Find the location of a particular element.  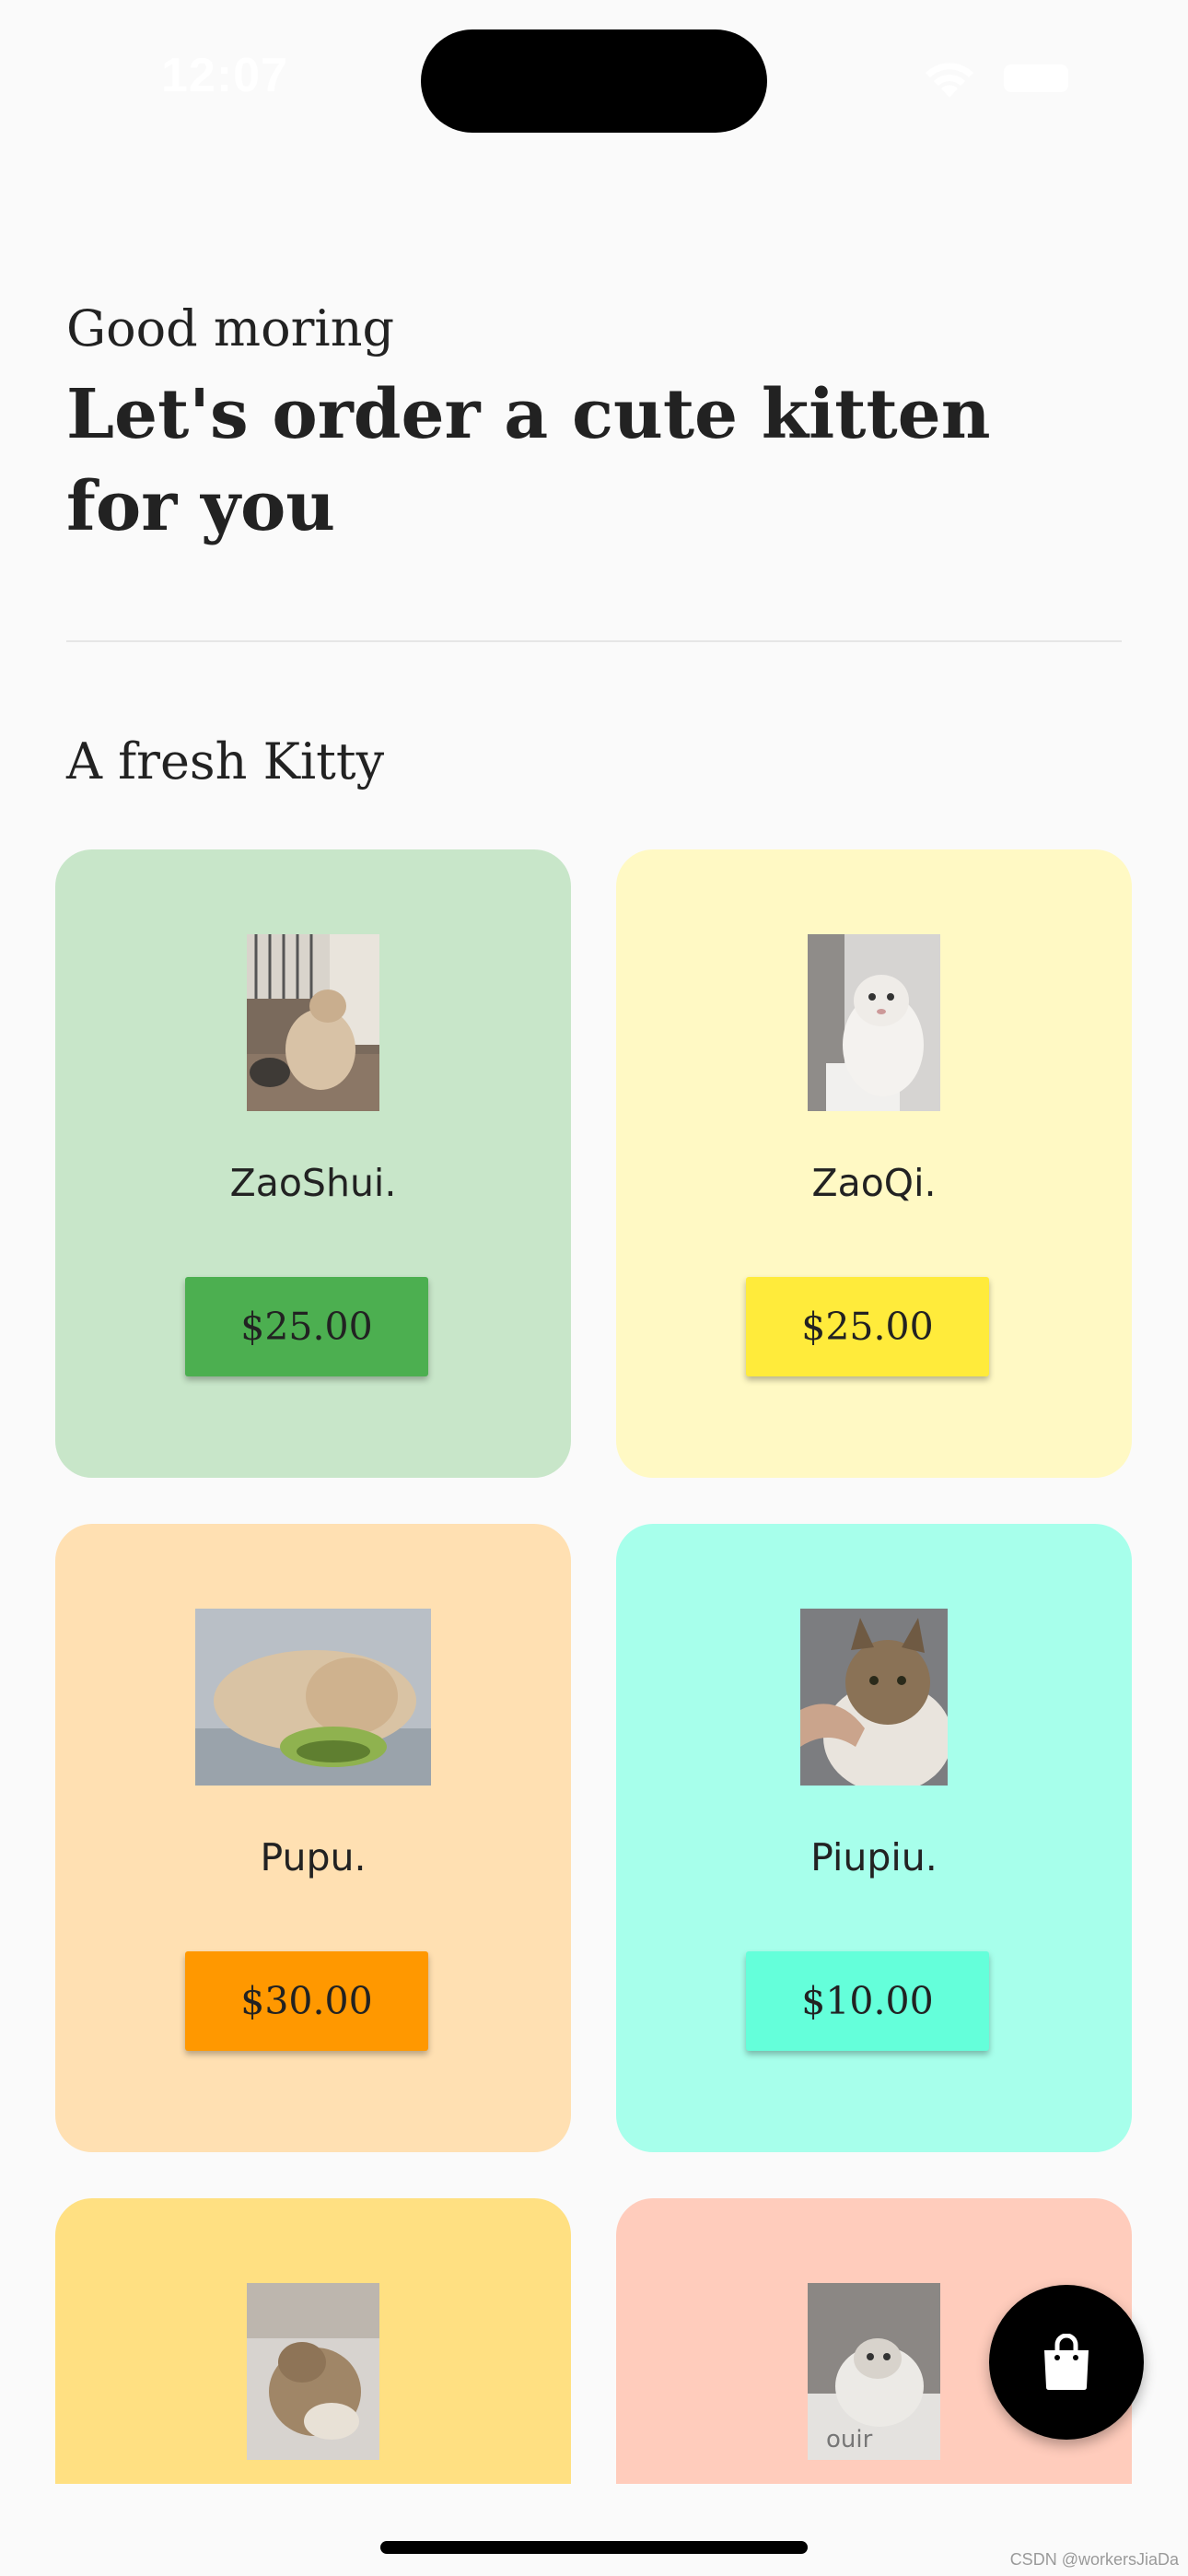

cat-name: ZaoShui. is located at coordinates (313, 1183).